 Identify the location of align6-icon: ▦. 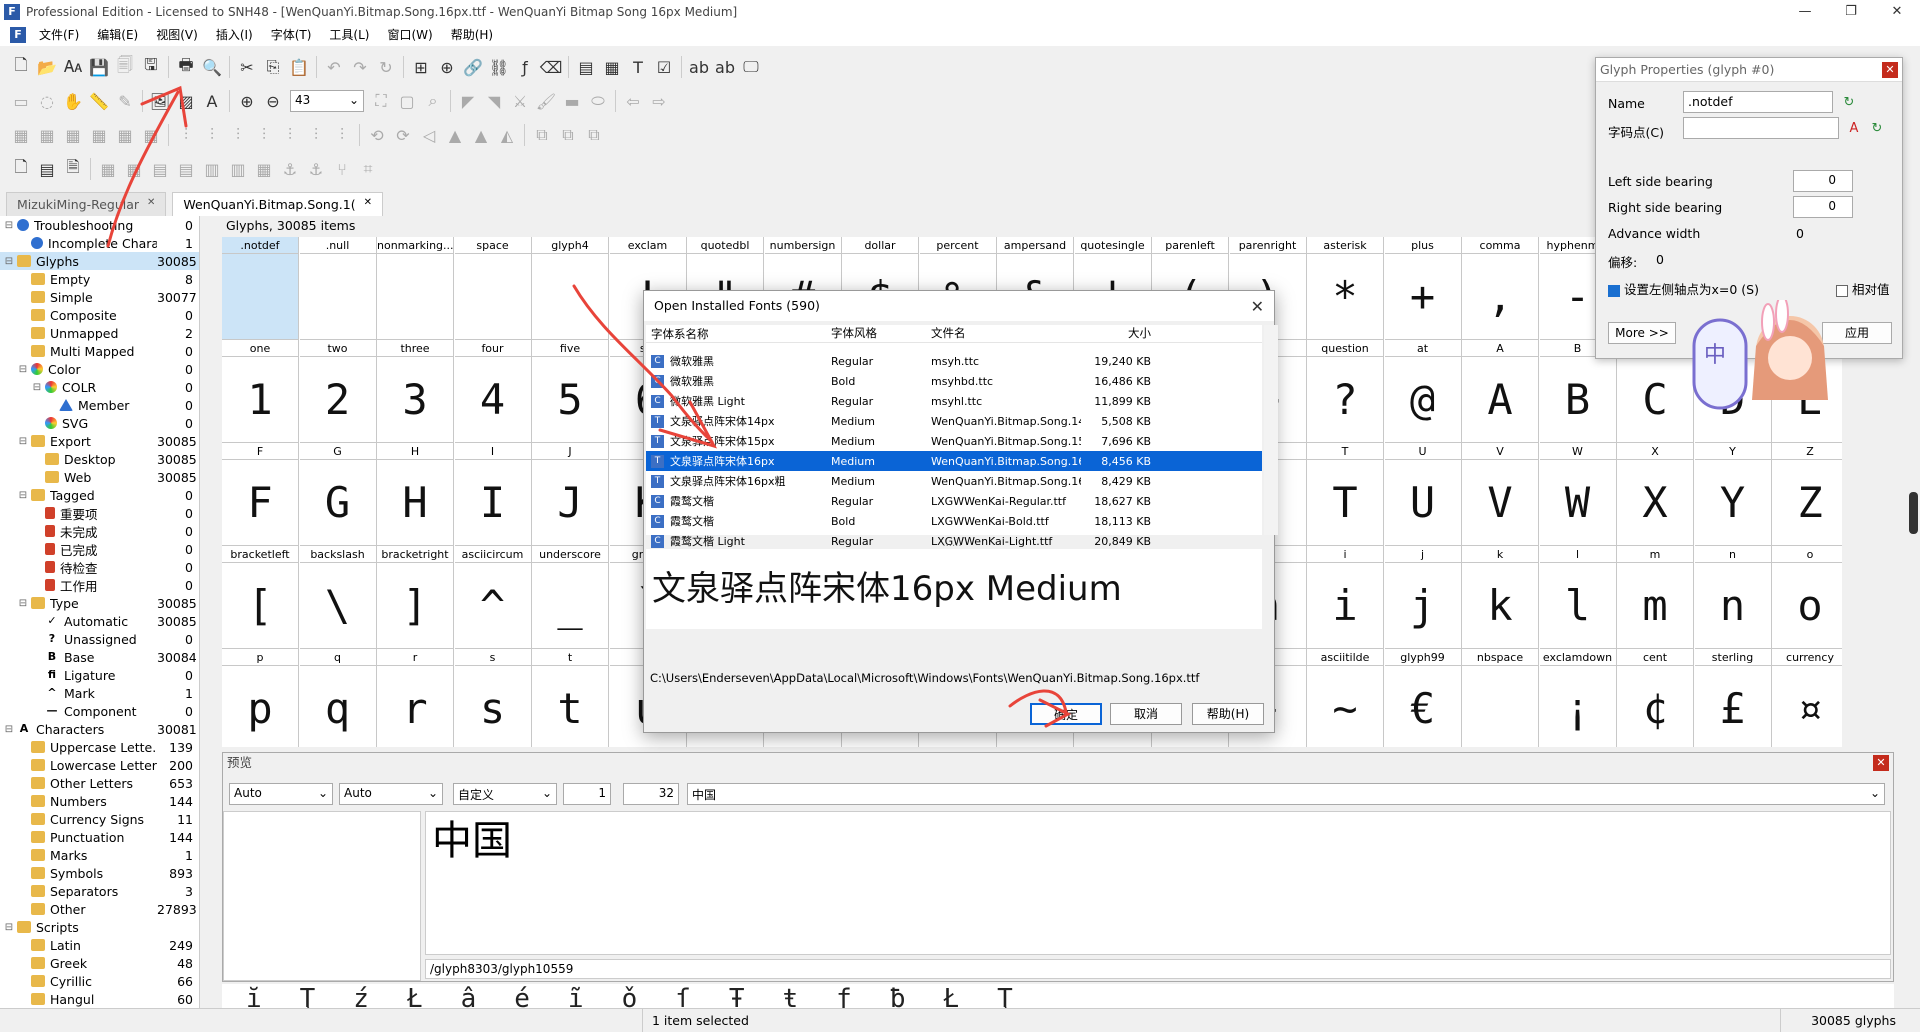
(151, 135).